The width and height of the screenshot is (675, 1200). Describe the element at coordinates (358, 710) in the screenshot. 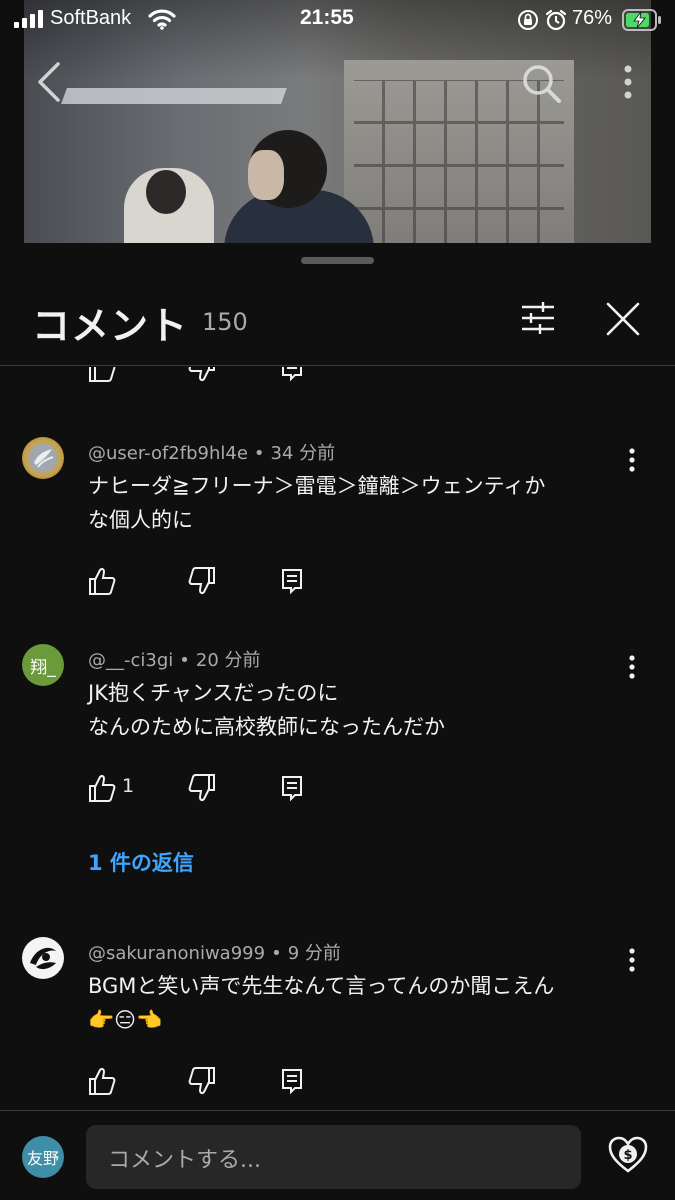

I see `comment-text: JK抱くチャンスだったのに なんのために高校教師になったんだか` at that location.